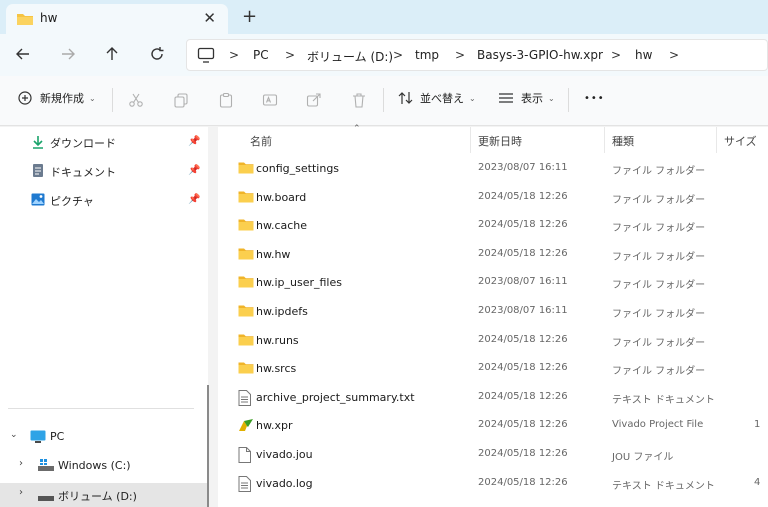  I want to click on monitor-icon, so click(206, 56).